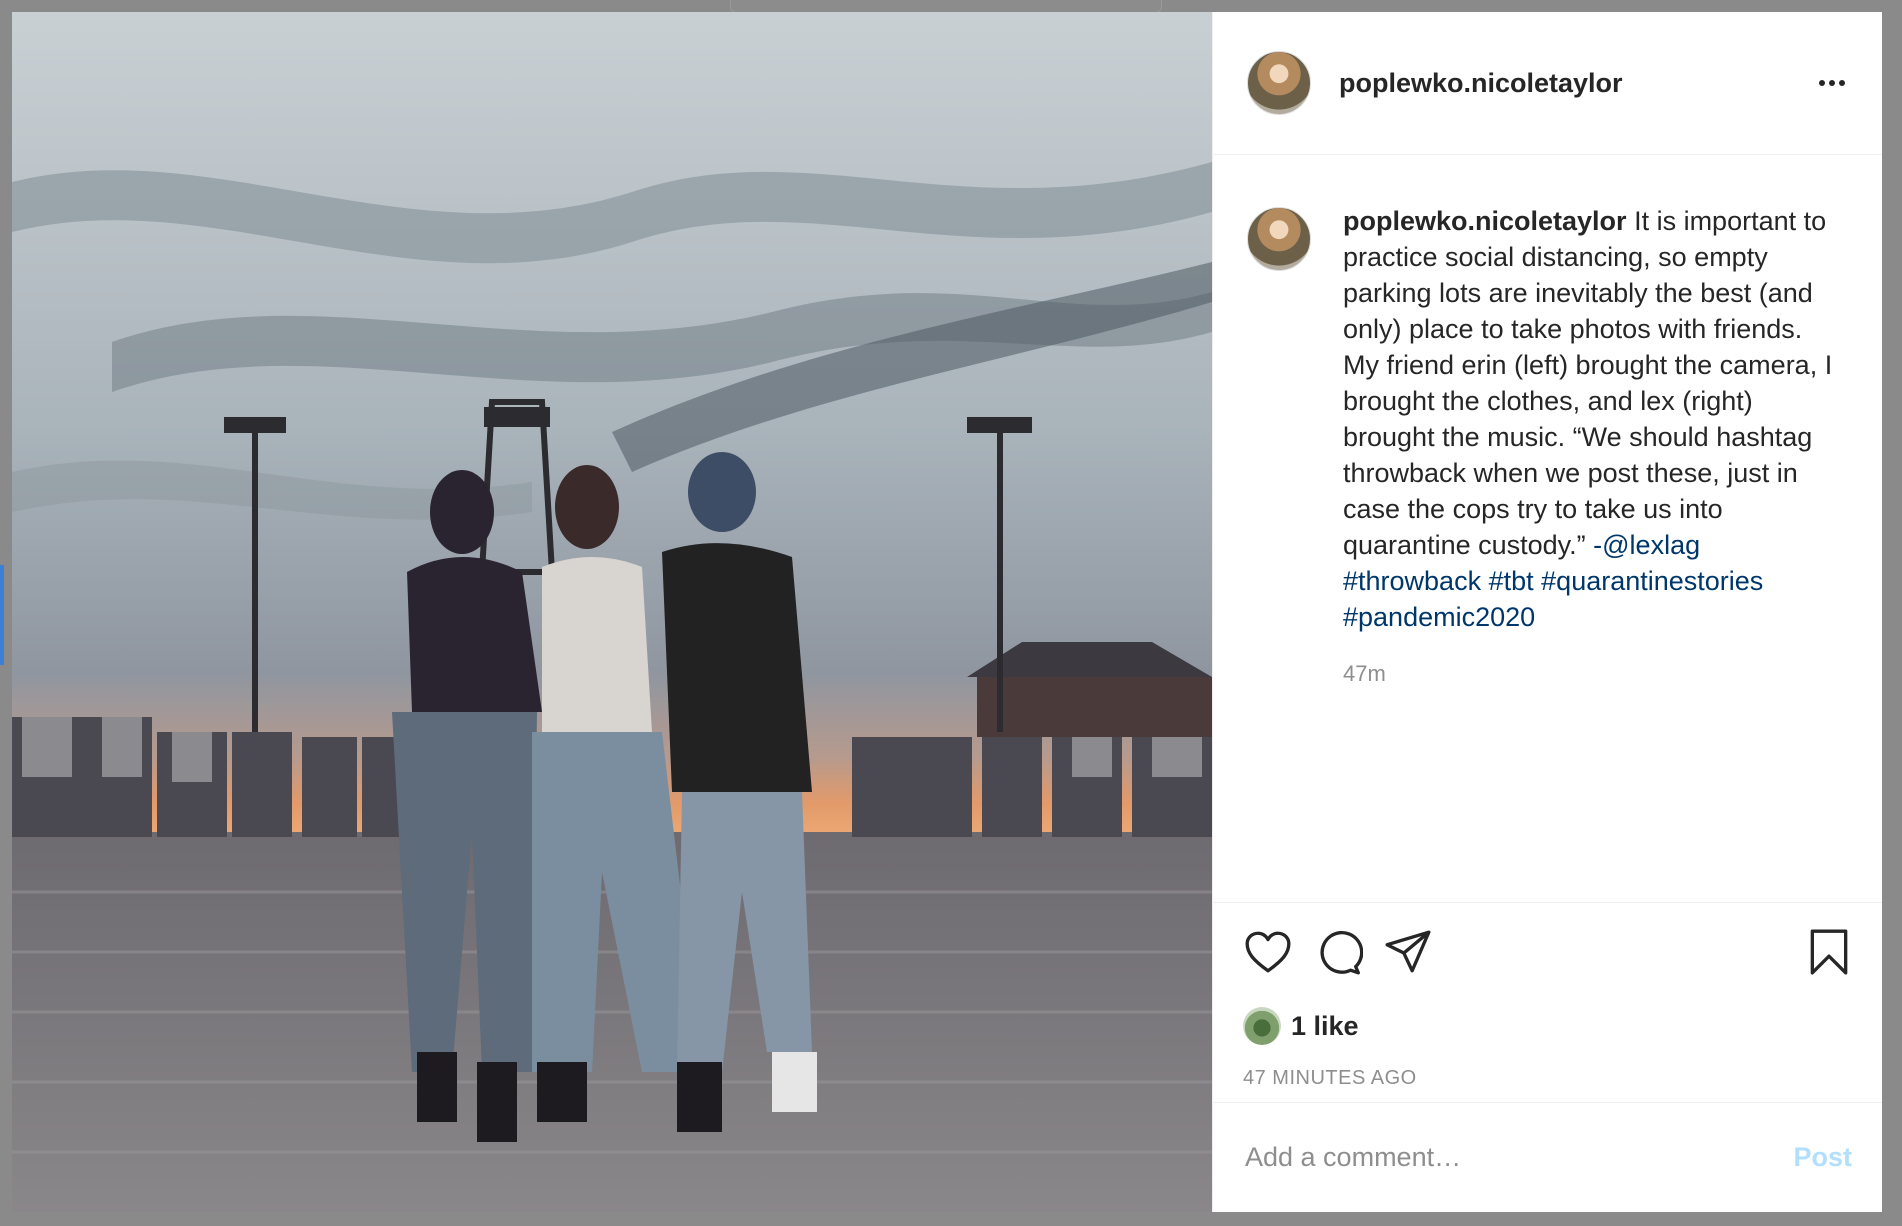 The height and width of the screenshot is (1226, 1902). What do you see at coordinates (1593, 674) in the screenshot?
I see `caption-timestamp: 47m` at bounding box center [1593, 674].